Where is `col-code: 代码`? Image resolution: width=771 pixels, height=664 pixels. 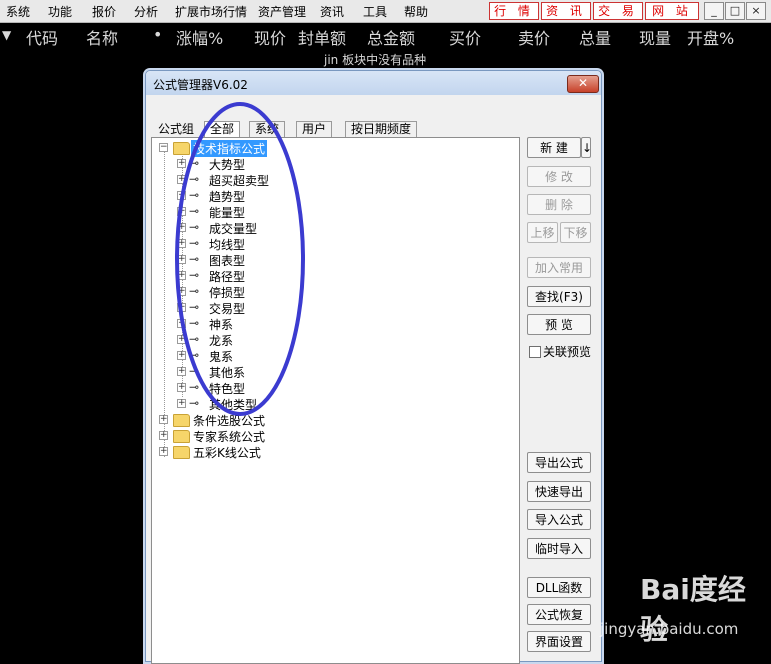 col-code: 代码 is located at coordinates (42, 37).